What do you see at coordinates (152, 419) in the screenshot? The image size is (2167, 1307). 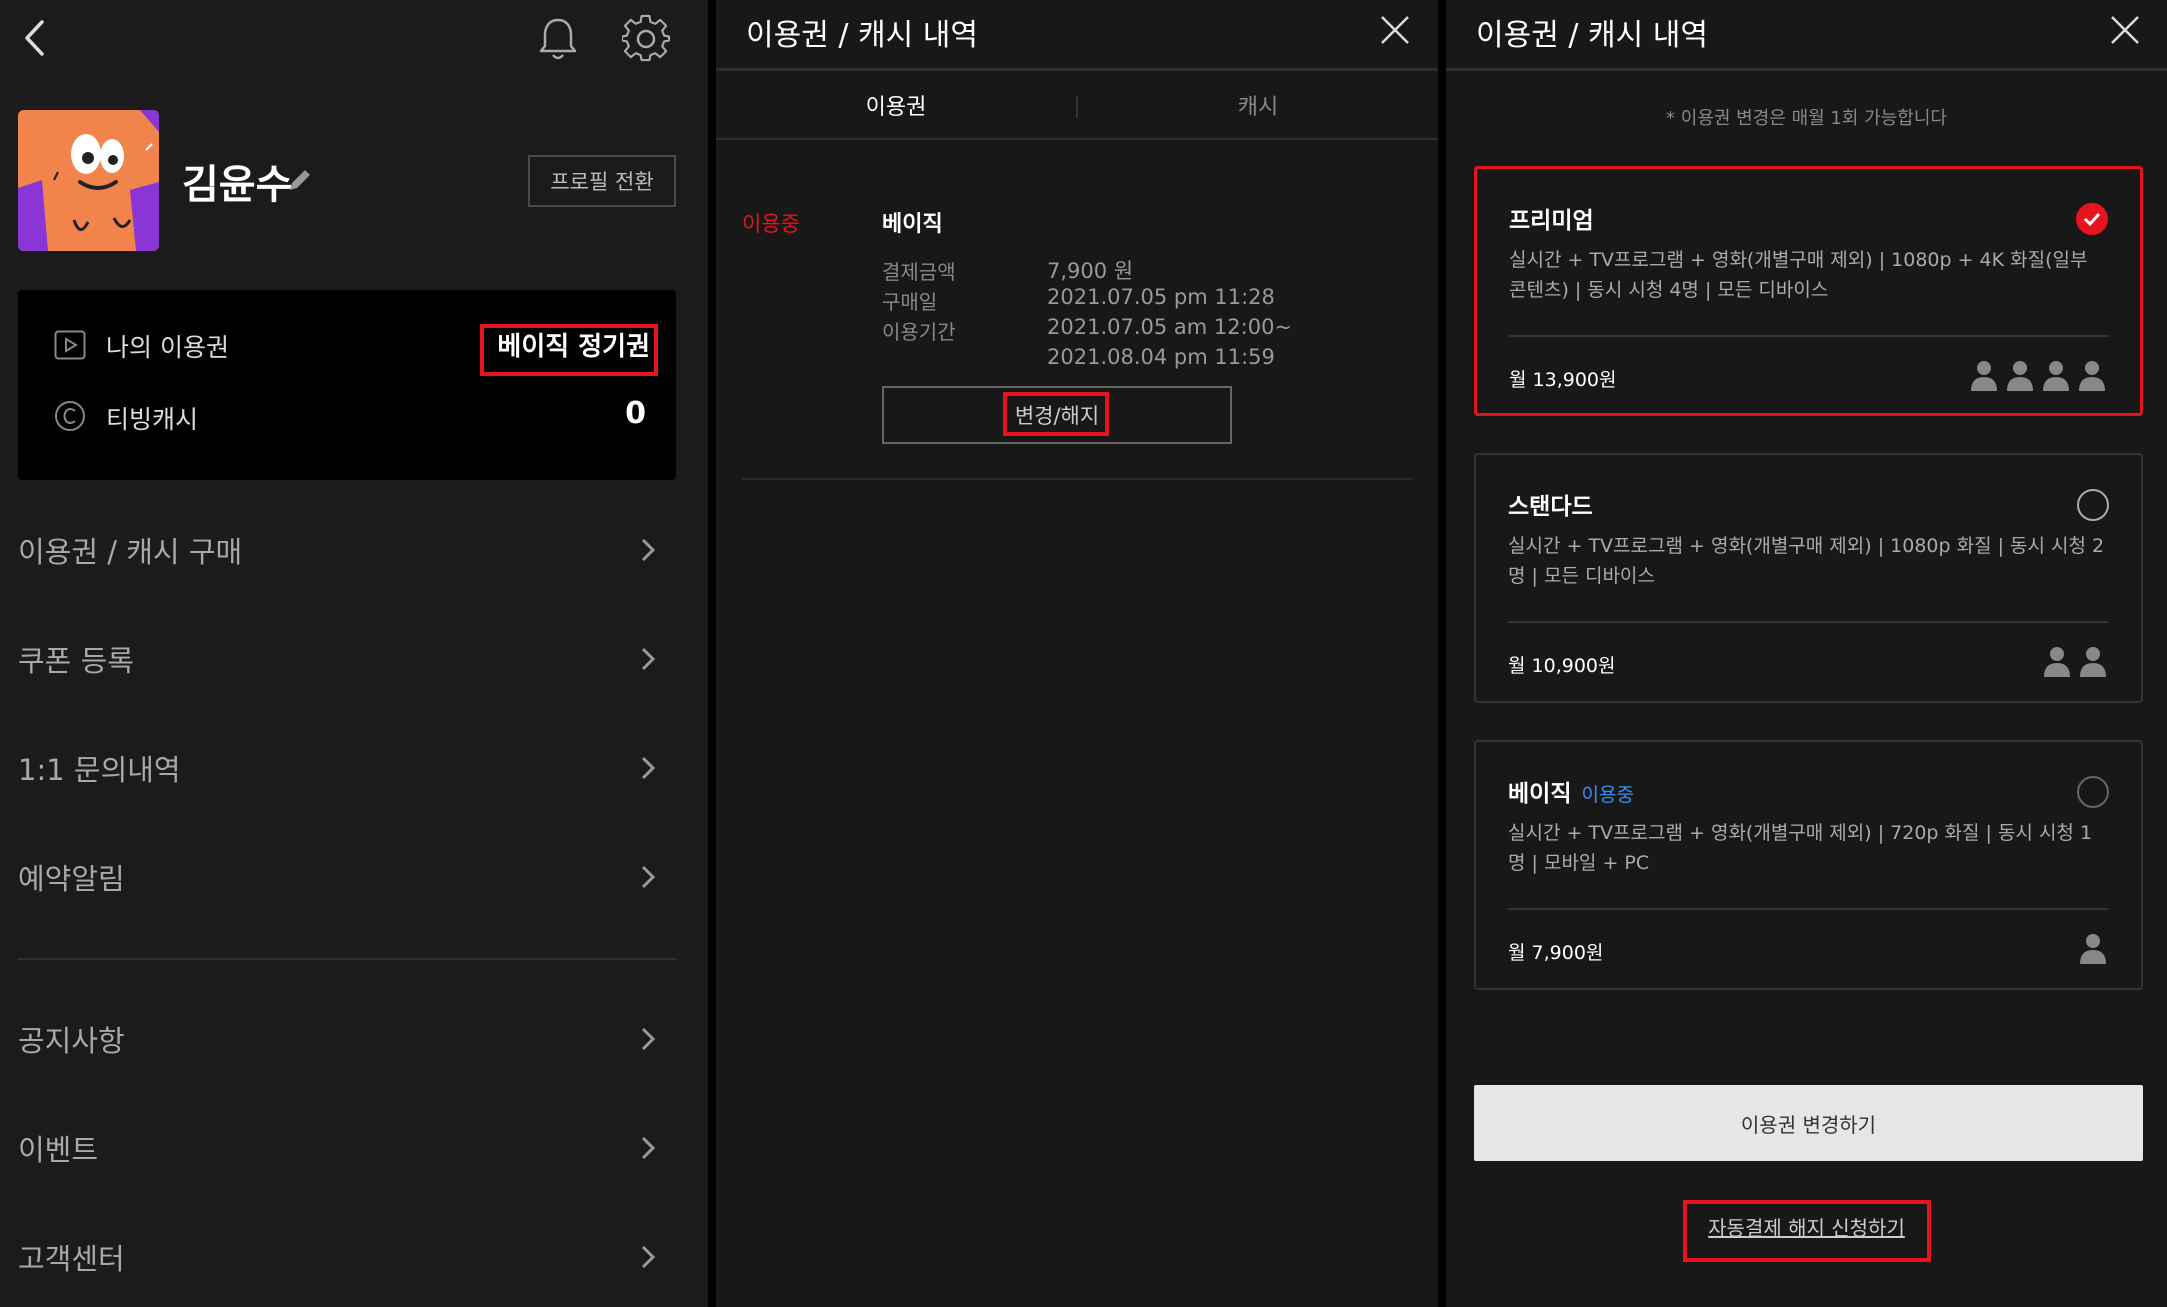 I see `cash-label: 티빙캐시` at bounding box center [152, 419].